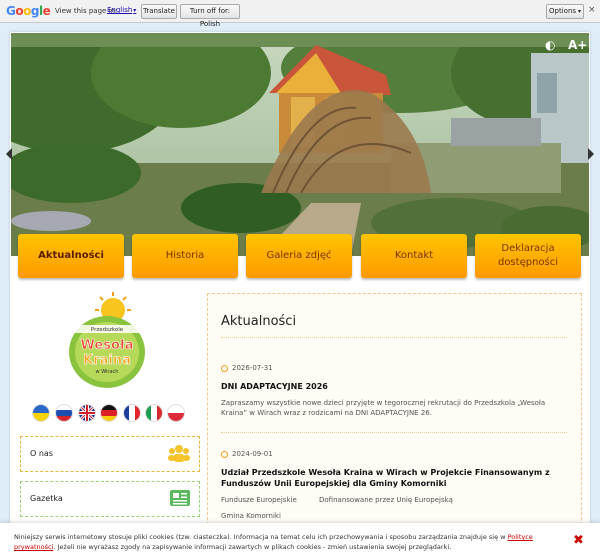 This screenshot has width=600, height=560. What do you see at coordinates (41, 413) in the screenshot?
I see `flag-ua-icon` at bounding box center [41, 413].